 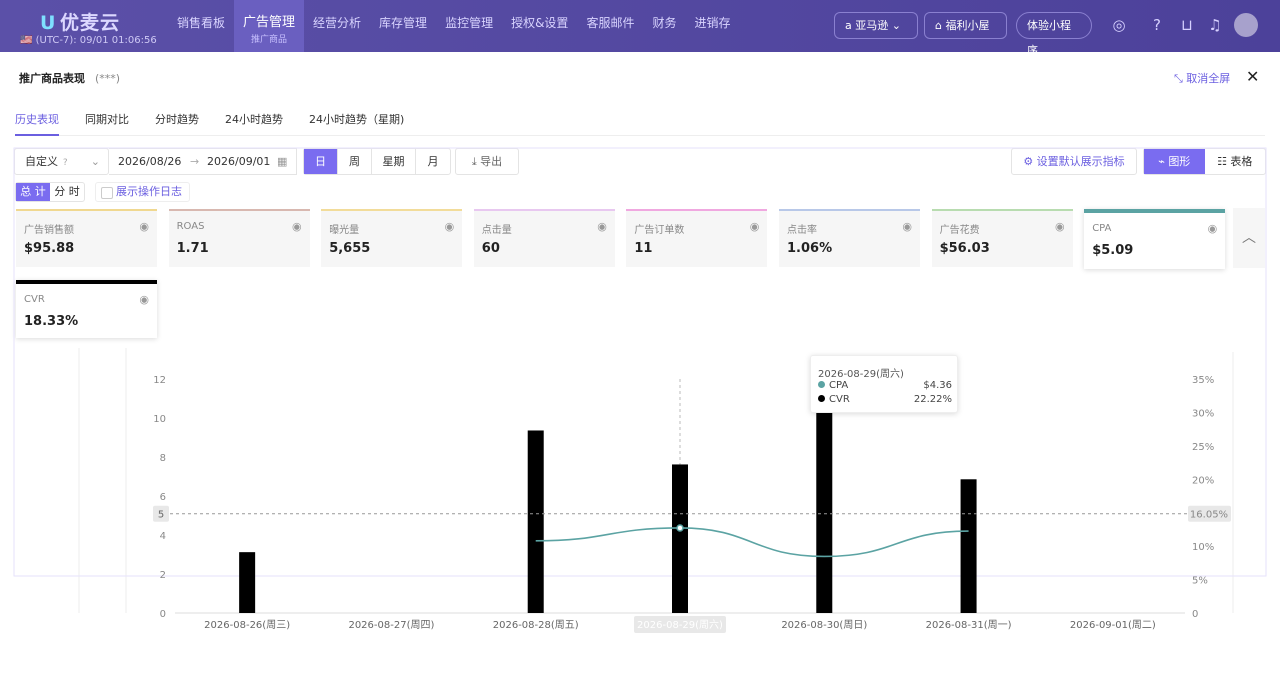 What do you see at coordinates (539, 26) in the screenshot?
I see `nav-item: 授权&设置` at bounding box center [539, 26].